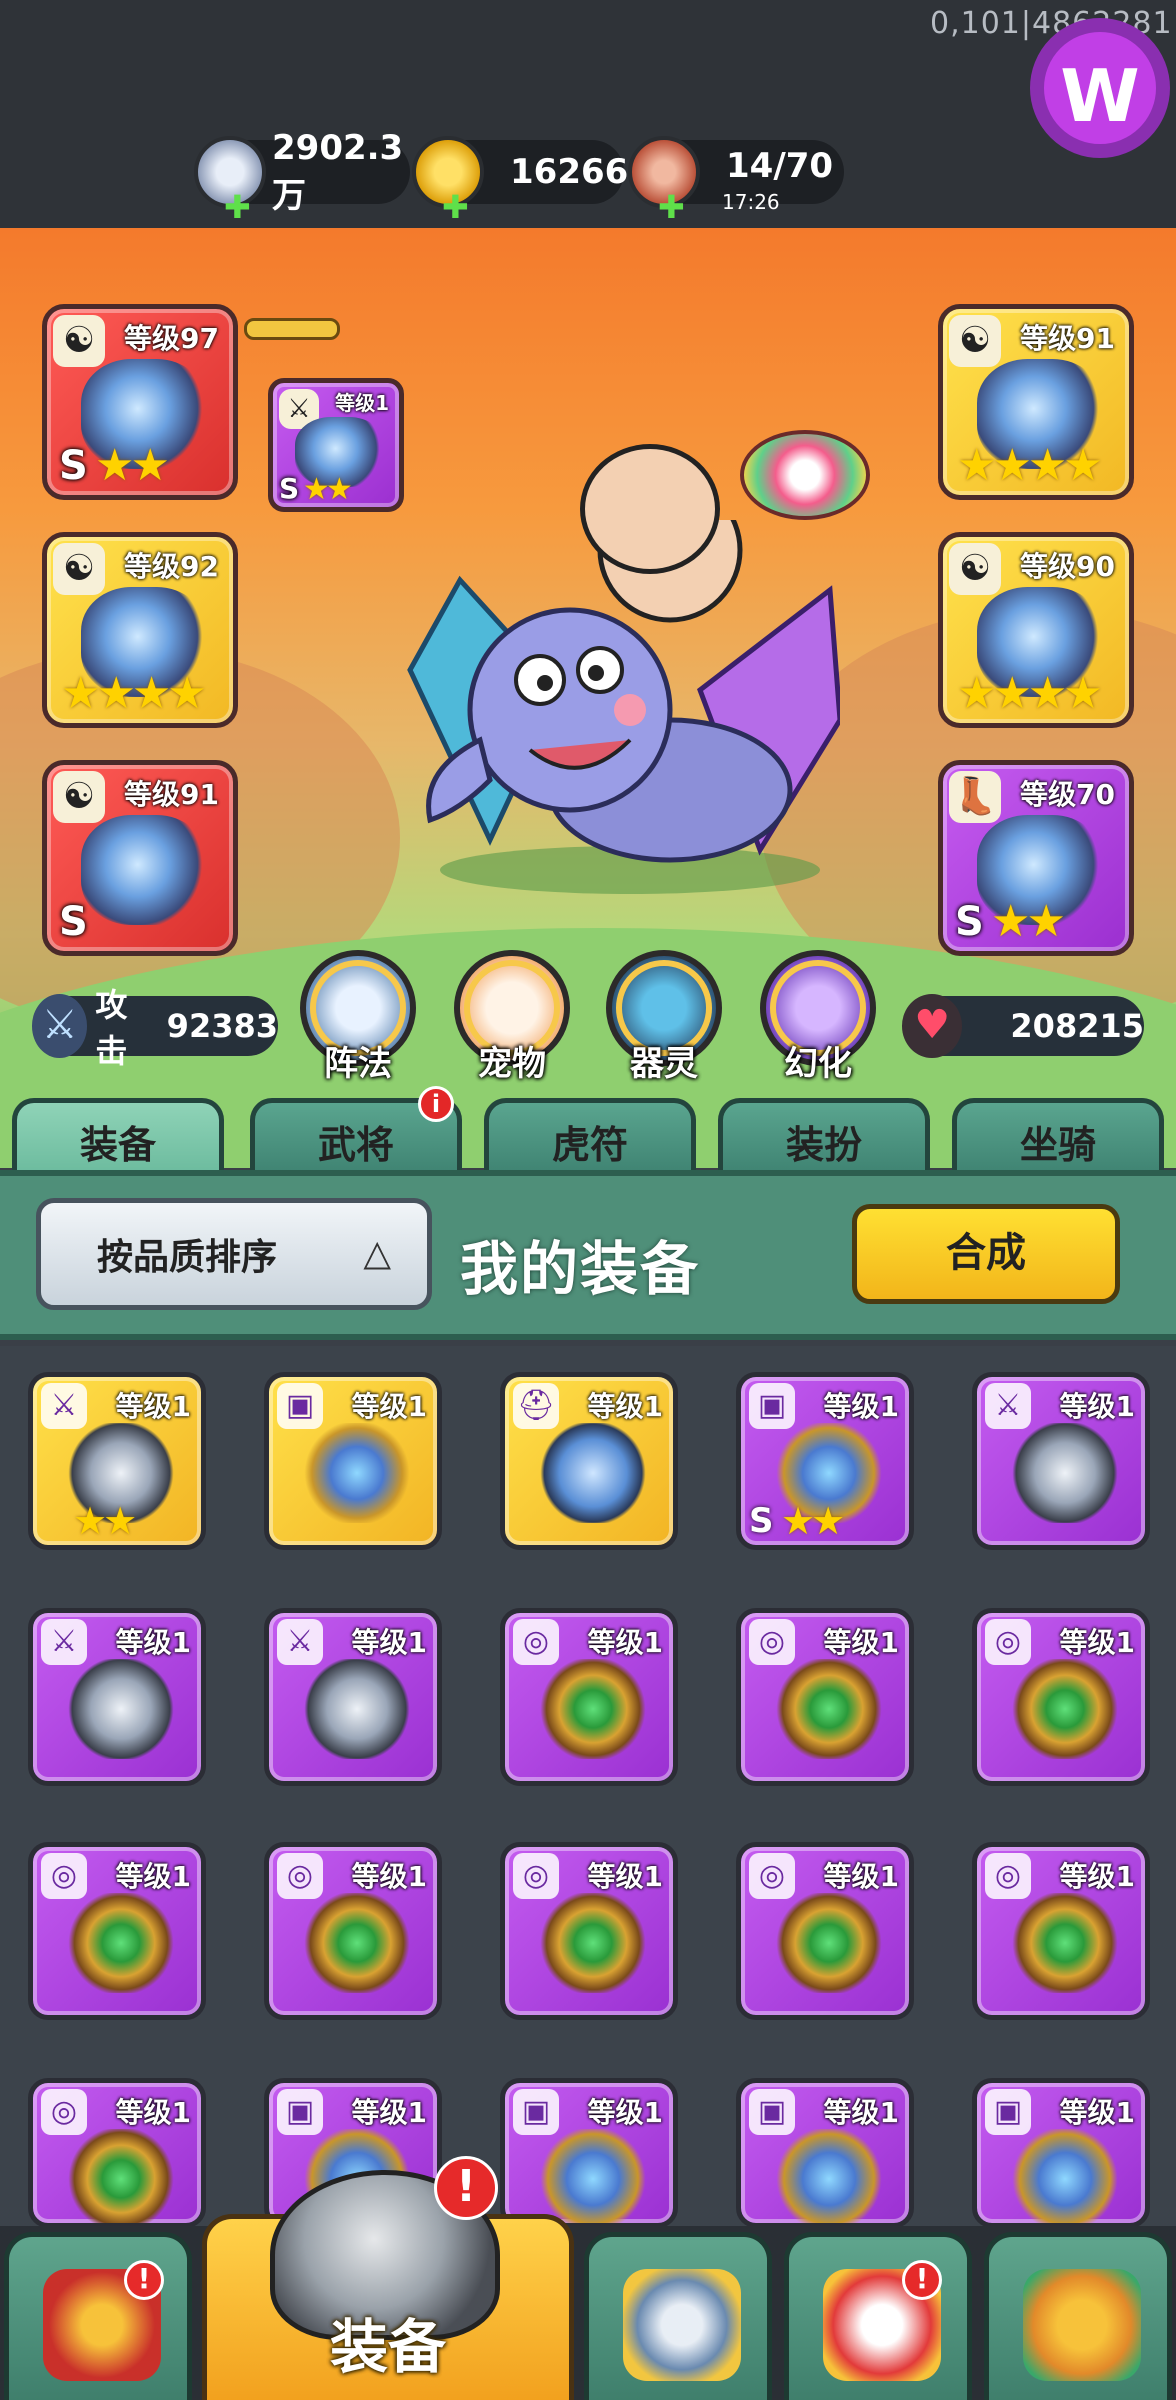 The image size is (1176, 2400). I want to click on pet-label: 宠物, so click(512, 1064).